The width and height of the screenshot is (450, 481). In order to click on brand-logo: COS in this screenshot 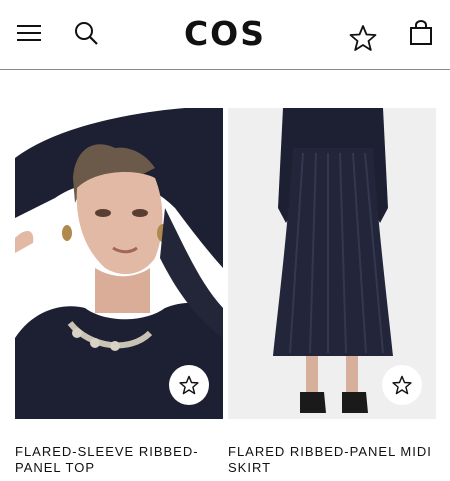, I will do `click(225, 33)`.